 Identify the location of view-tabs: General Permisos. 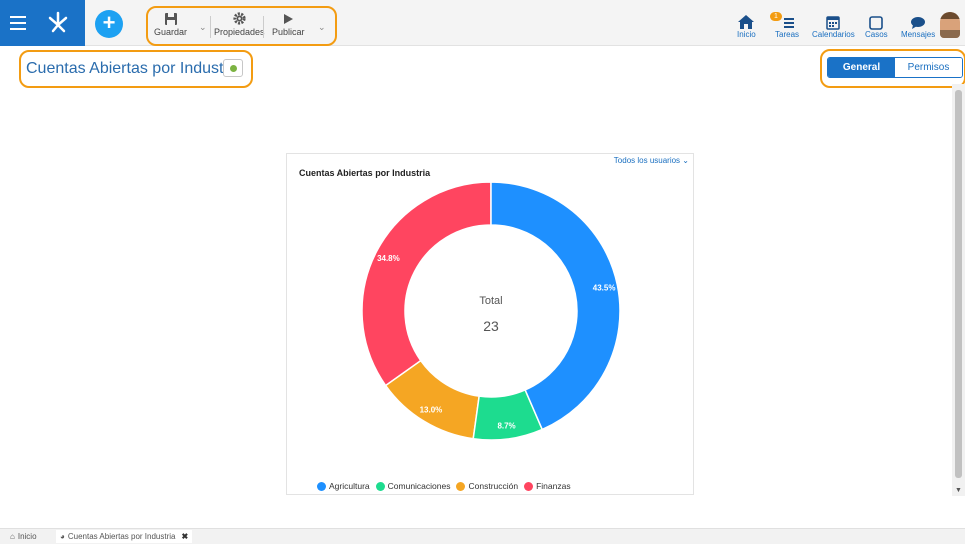
(895, 67).